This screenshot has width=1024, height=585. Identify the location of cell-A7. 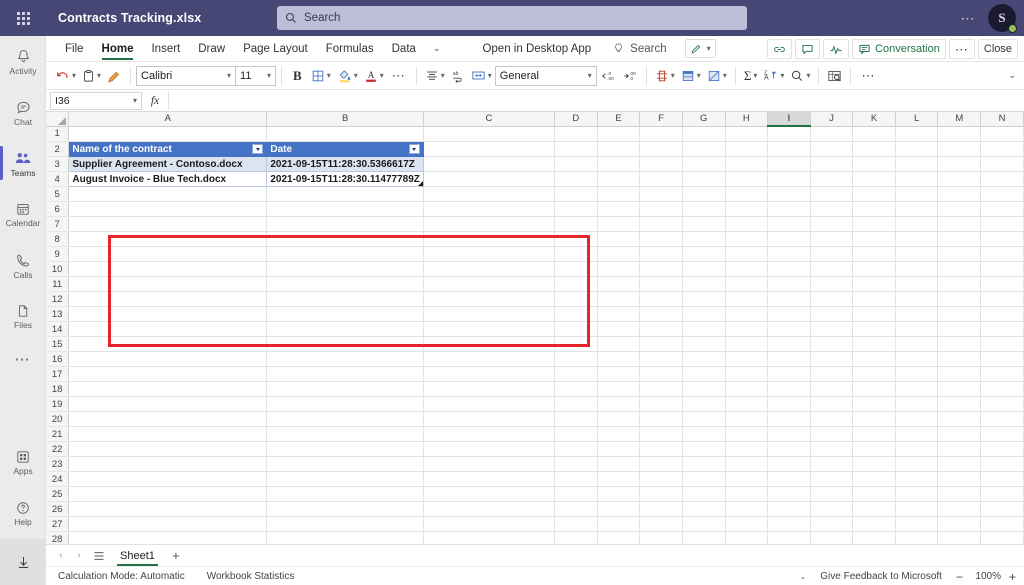
(168, 224).